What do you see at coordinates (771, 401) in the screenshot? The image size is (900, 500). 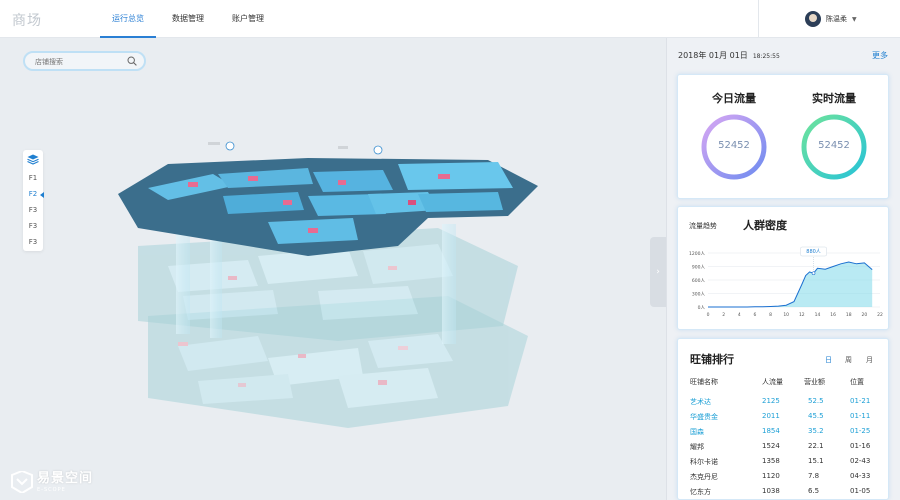 I see `cell-traffic: 2125` at bounding box center [771, 401].